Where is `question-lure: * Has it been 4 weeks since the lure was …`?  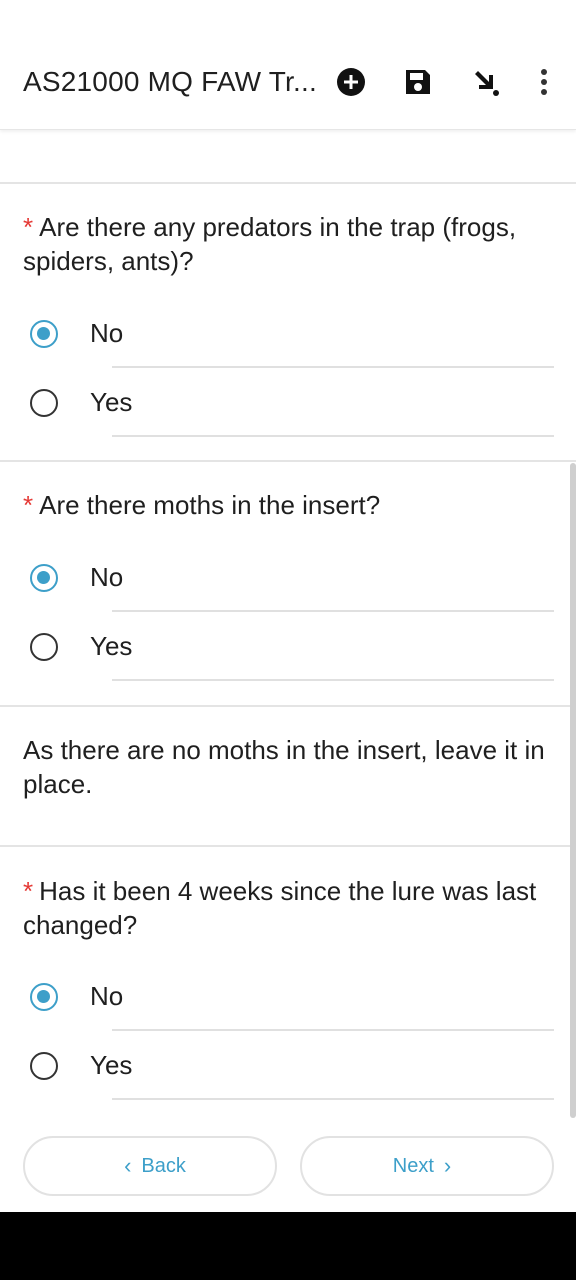
question-lure: * Has it been 4 weeks since the lure was … is located at coordinates (288, 908).